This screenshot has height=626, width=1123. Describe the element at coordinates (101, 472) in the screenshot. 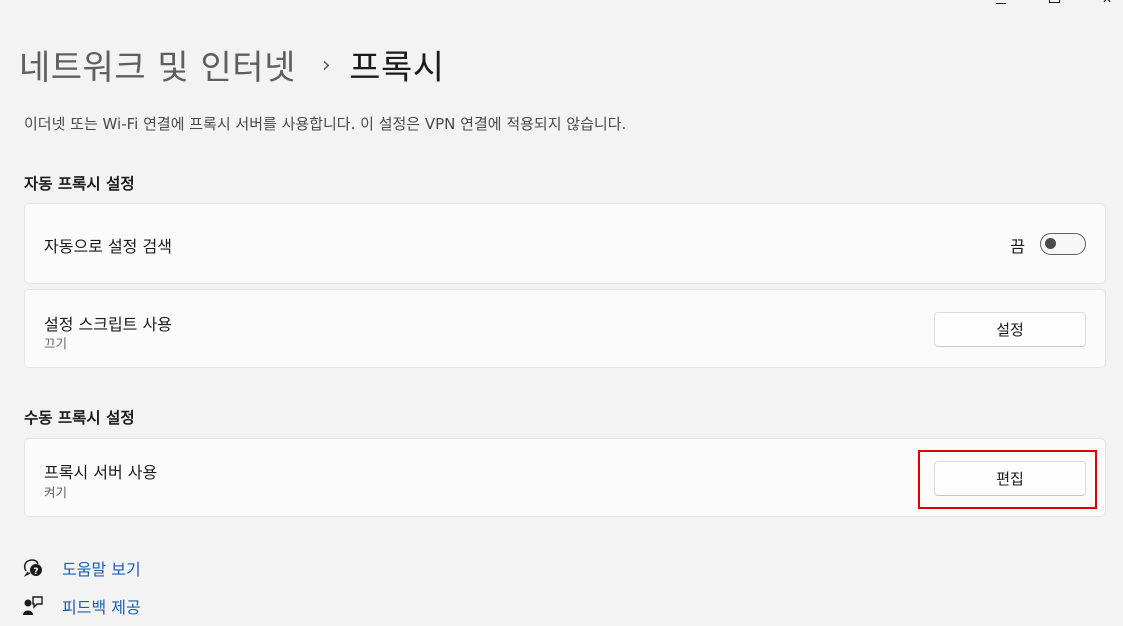

I see `proxy-server-label: 프록시 서버 사용` at that location.